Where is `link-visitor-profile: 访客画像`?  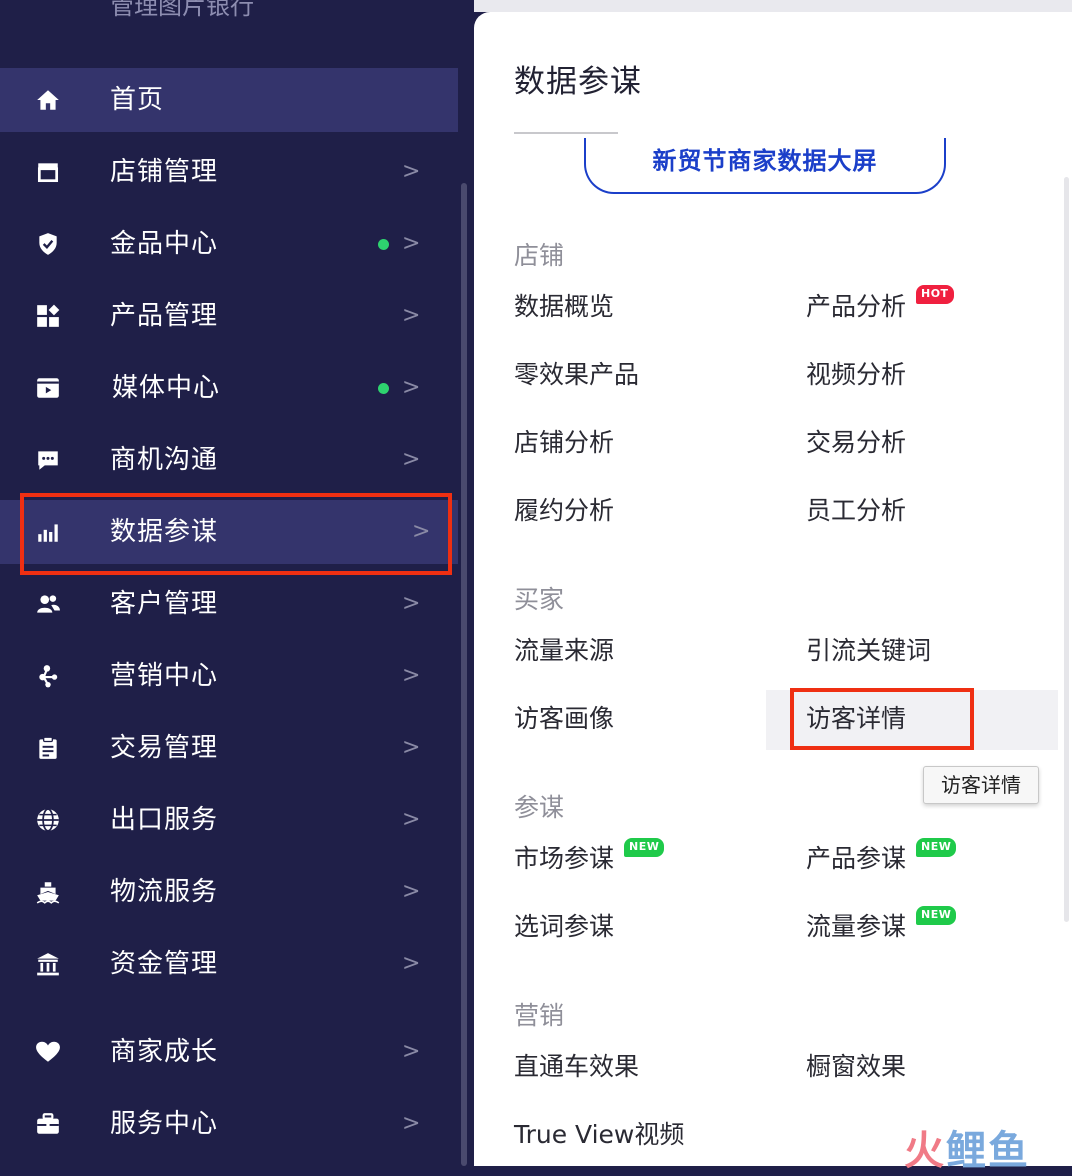
link-visitor-profile: 访客画像 is located at coordinates (564, 719).